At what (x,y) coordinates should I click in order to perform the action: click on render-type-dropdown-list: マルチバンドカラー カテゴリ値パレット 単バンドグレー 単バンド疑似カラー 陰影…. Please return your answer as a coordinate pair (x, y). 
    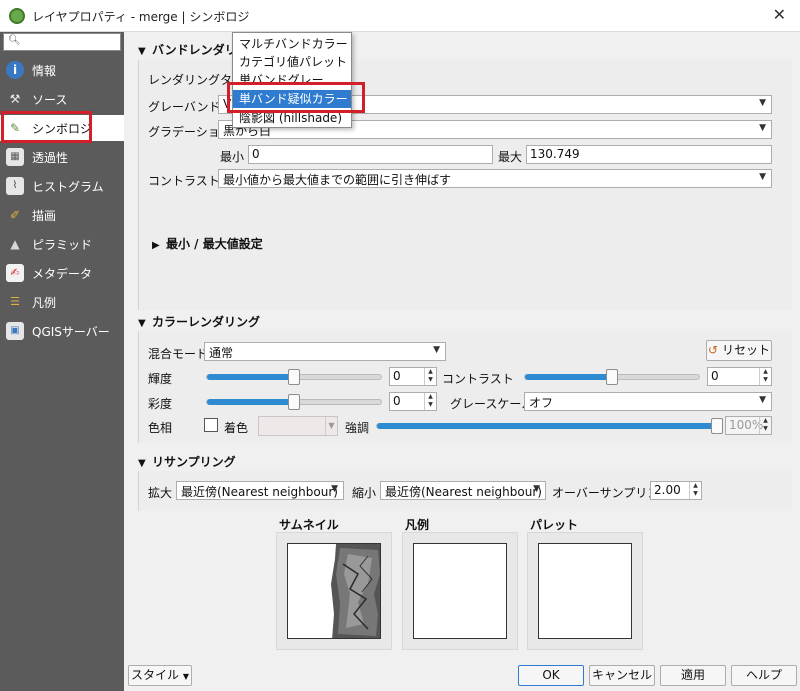
    Looking at the image, I should click on (292, 80).